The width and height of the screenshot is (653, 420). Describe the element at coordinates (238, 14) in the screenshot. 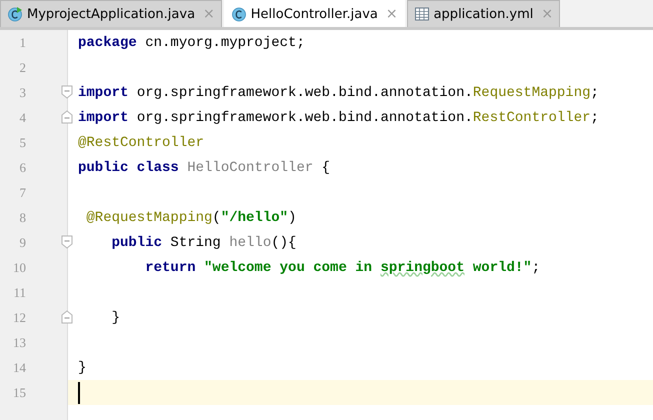

I see `class-icon` at that location.